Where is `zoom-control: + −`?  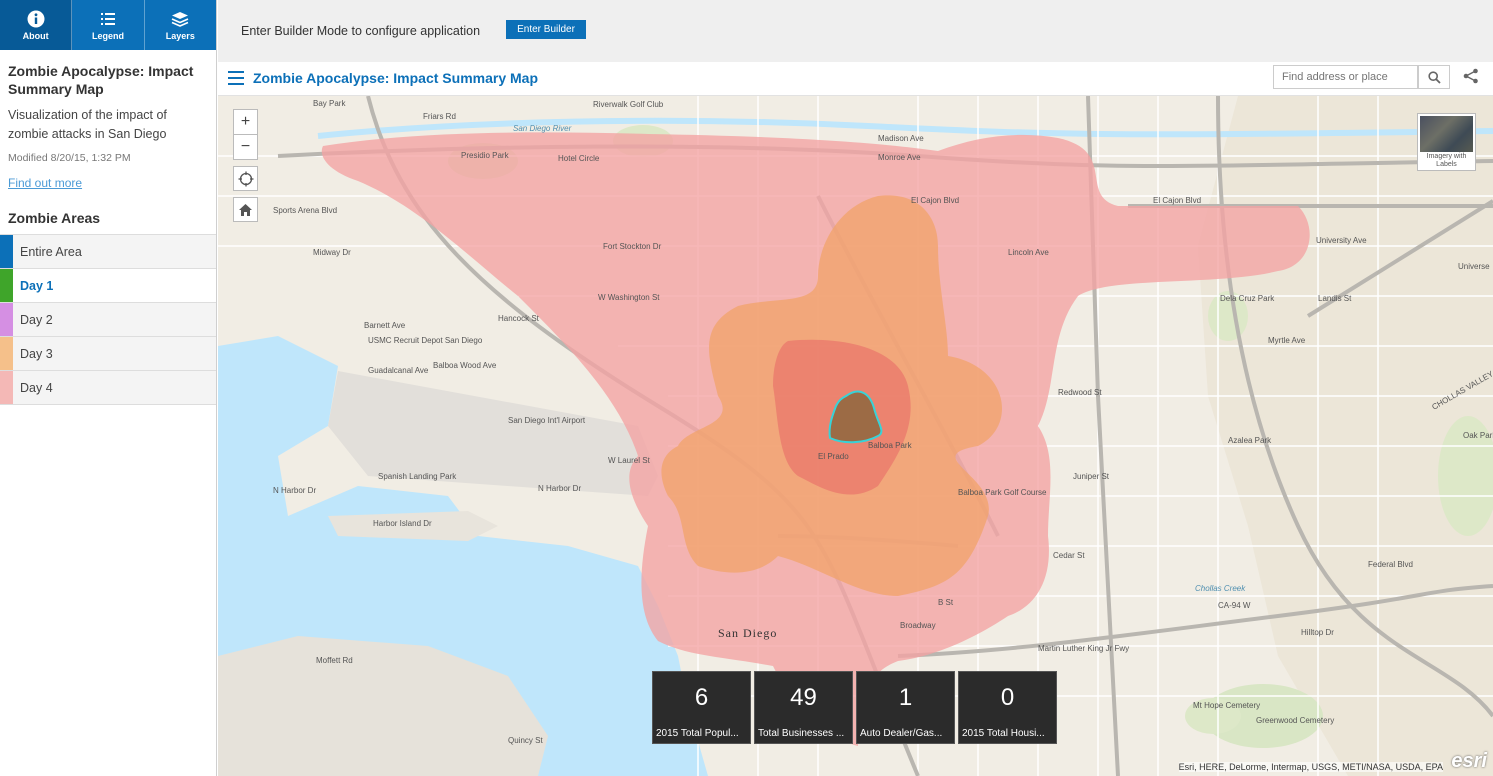 zoom-control: + − is located at coordinates (245, 134).